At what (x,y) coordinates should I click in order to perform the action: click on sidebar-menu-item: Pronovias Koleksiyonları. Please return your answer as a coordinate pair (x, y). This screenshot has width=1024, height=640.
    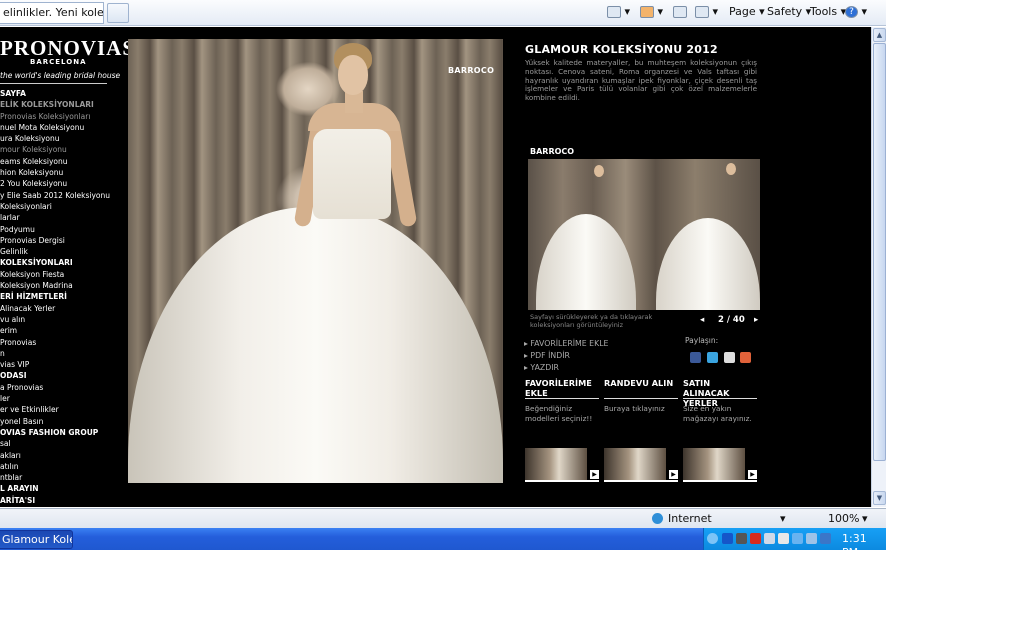
    Looking at the image, I should click on (63, 116).